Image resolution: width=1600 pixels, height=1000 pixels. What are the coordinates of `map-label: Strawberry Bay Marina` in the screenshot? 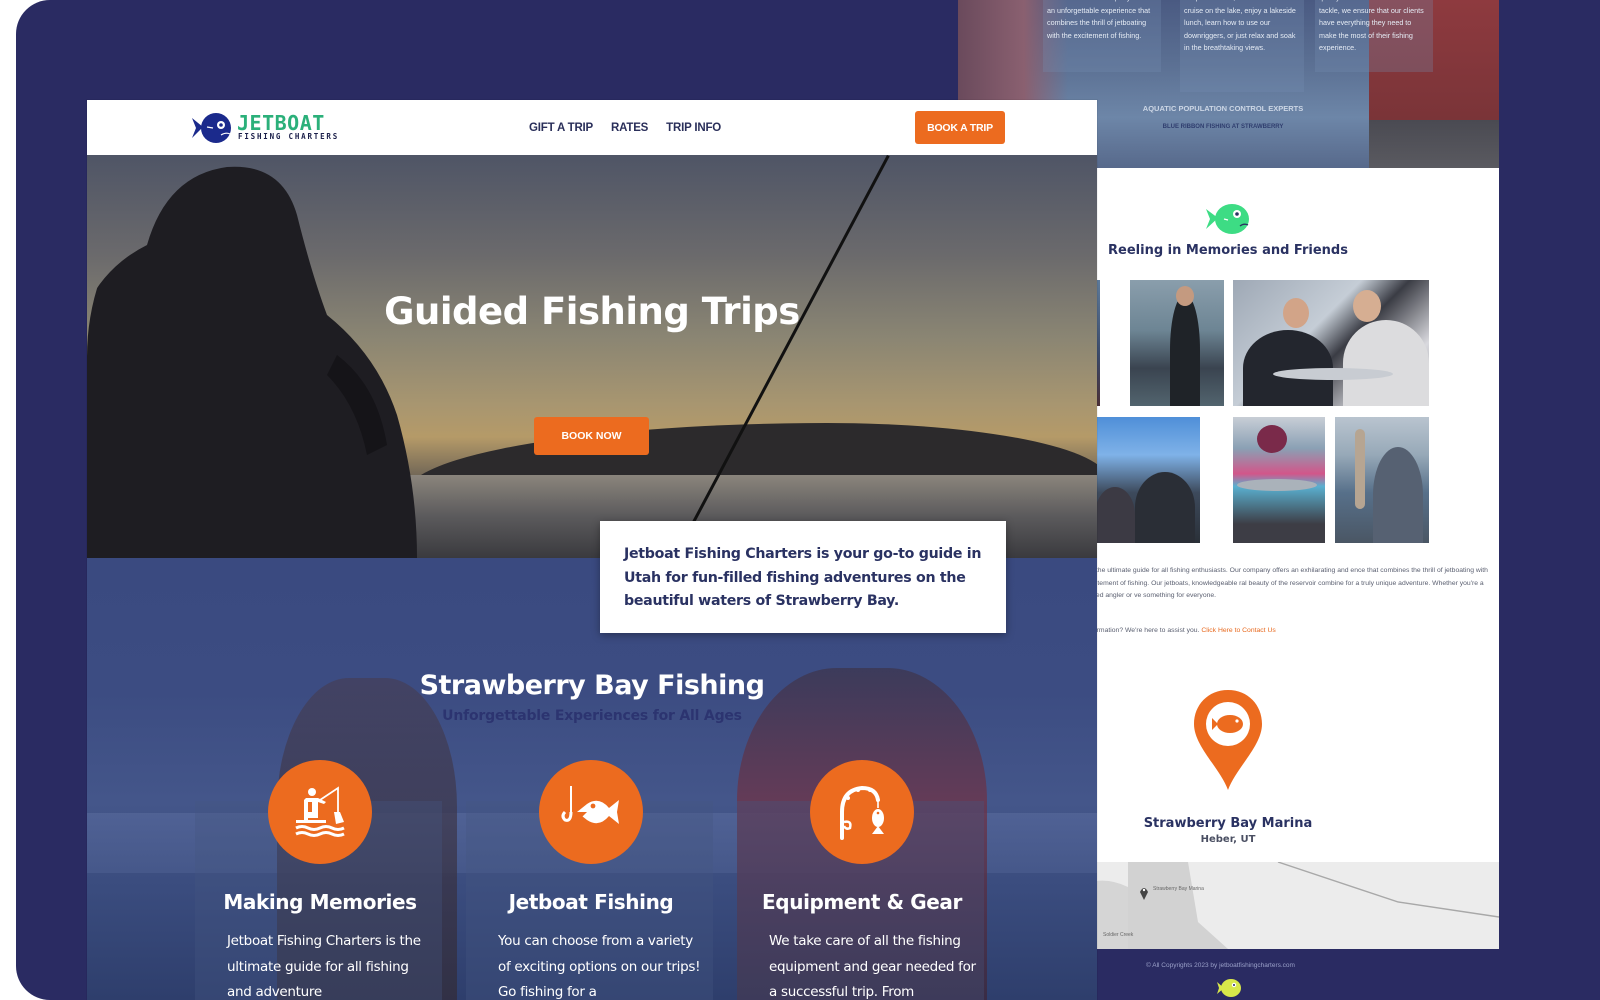 It's located at (1178, 889).